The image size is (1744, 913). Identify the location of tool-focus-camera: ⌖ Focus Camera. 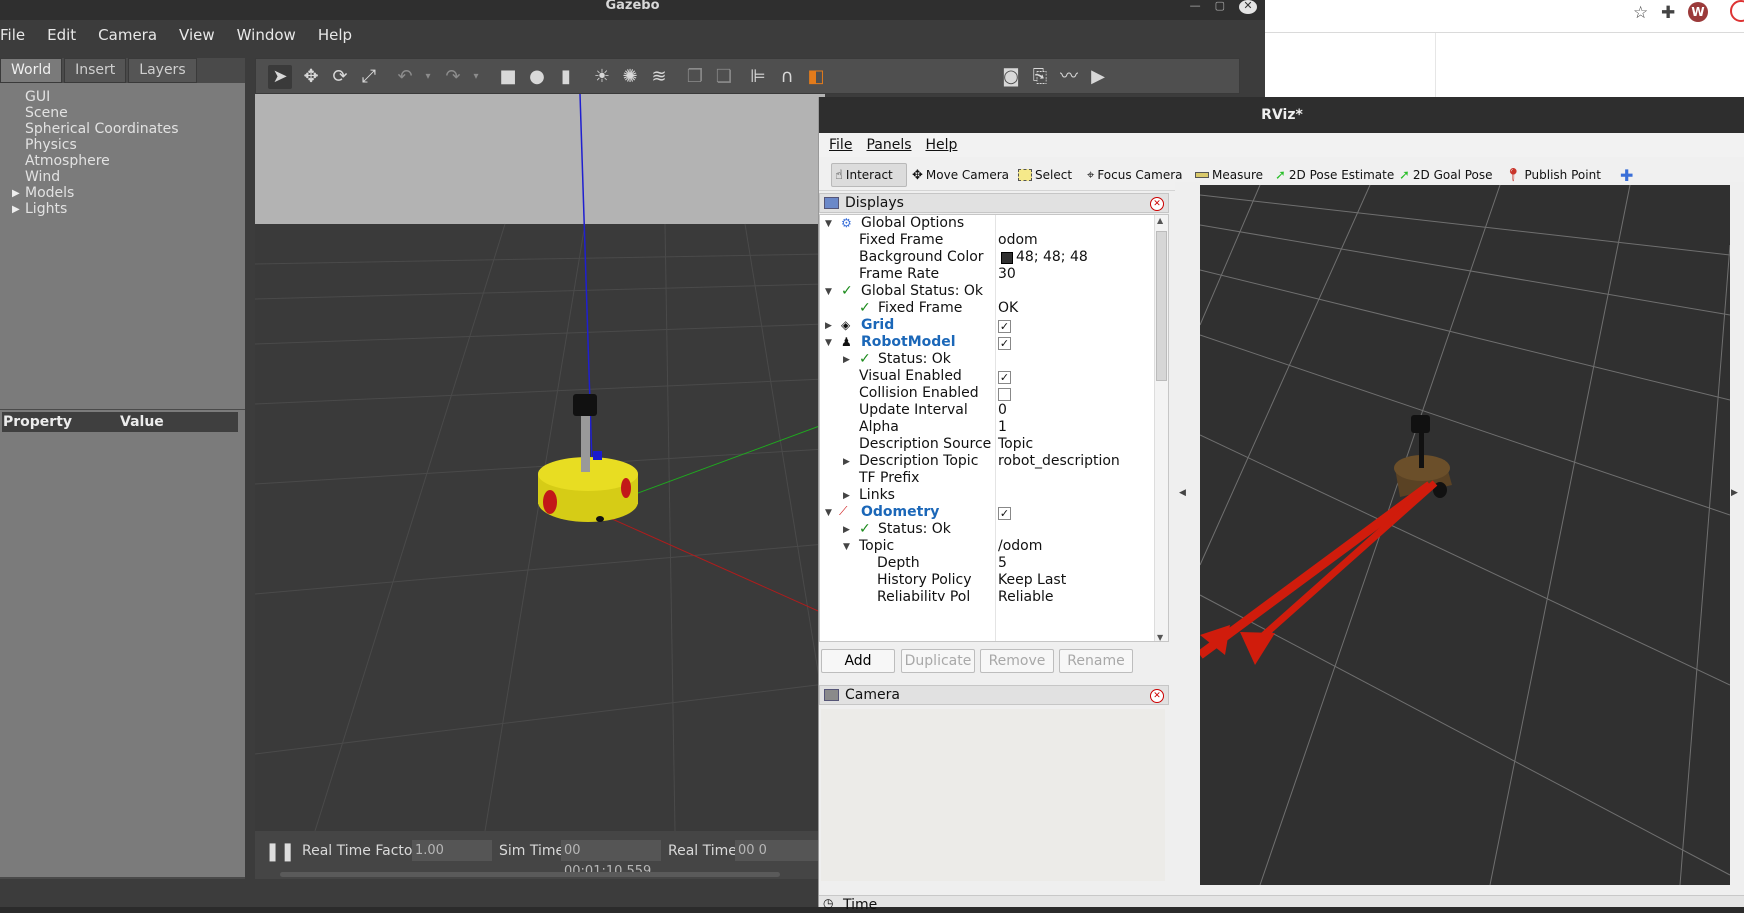
(1135, 175).